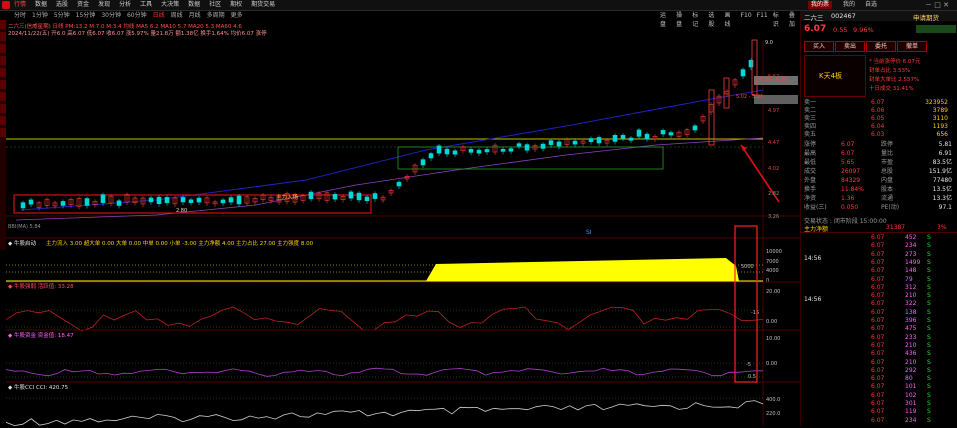 This screenshot has width=957, height=428. Describe the element at coordinates (849, 5) in the screenshot. I see `menu-right-button-2: 我的` at that location.